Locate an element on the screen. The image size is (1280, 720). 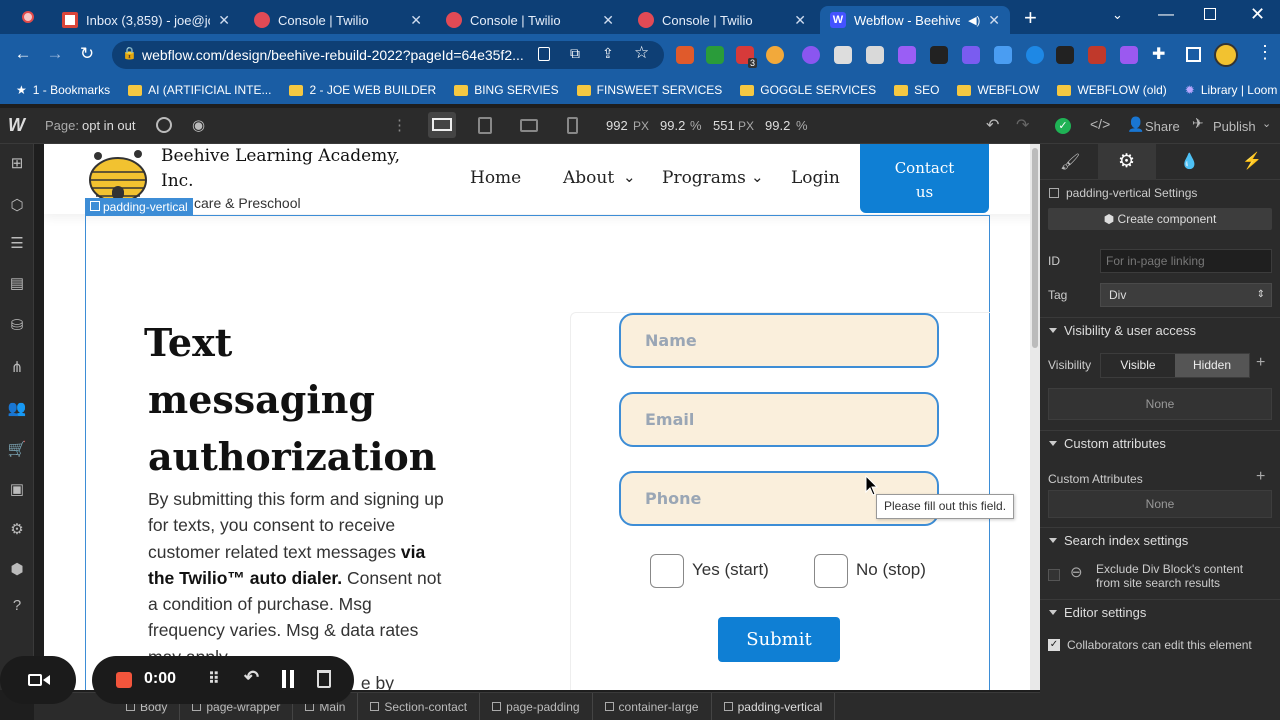
menu-kebab-icon: ⋮ is located at coordinates (1265, 52).